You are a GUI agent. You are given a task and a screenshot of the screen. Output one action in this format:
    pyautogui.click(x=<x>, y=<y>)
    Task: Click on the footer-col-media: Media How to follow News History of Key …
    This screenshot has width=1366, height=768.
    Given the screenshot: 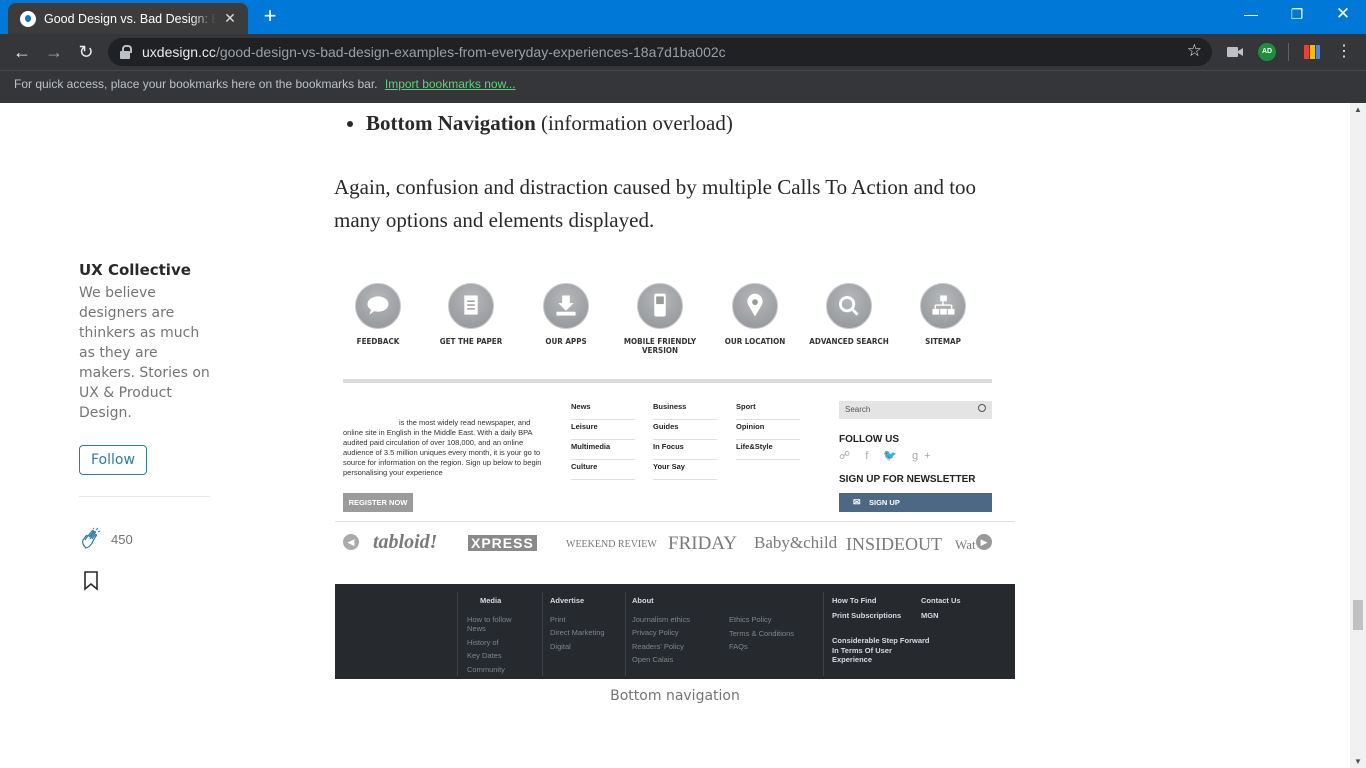 What is the action you would take?
    pyautogui.click(x=489, y=635)
    